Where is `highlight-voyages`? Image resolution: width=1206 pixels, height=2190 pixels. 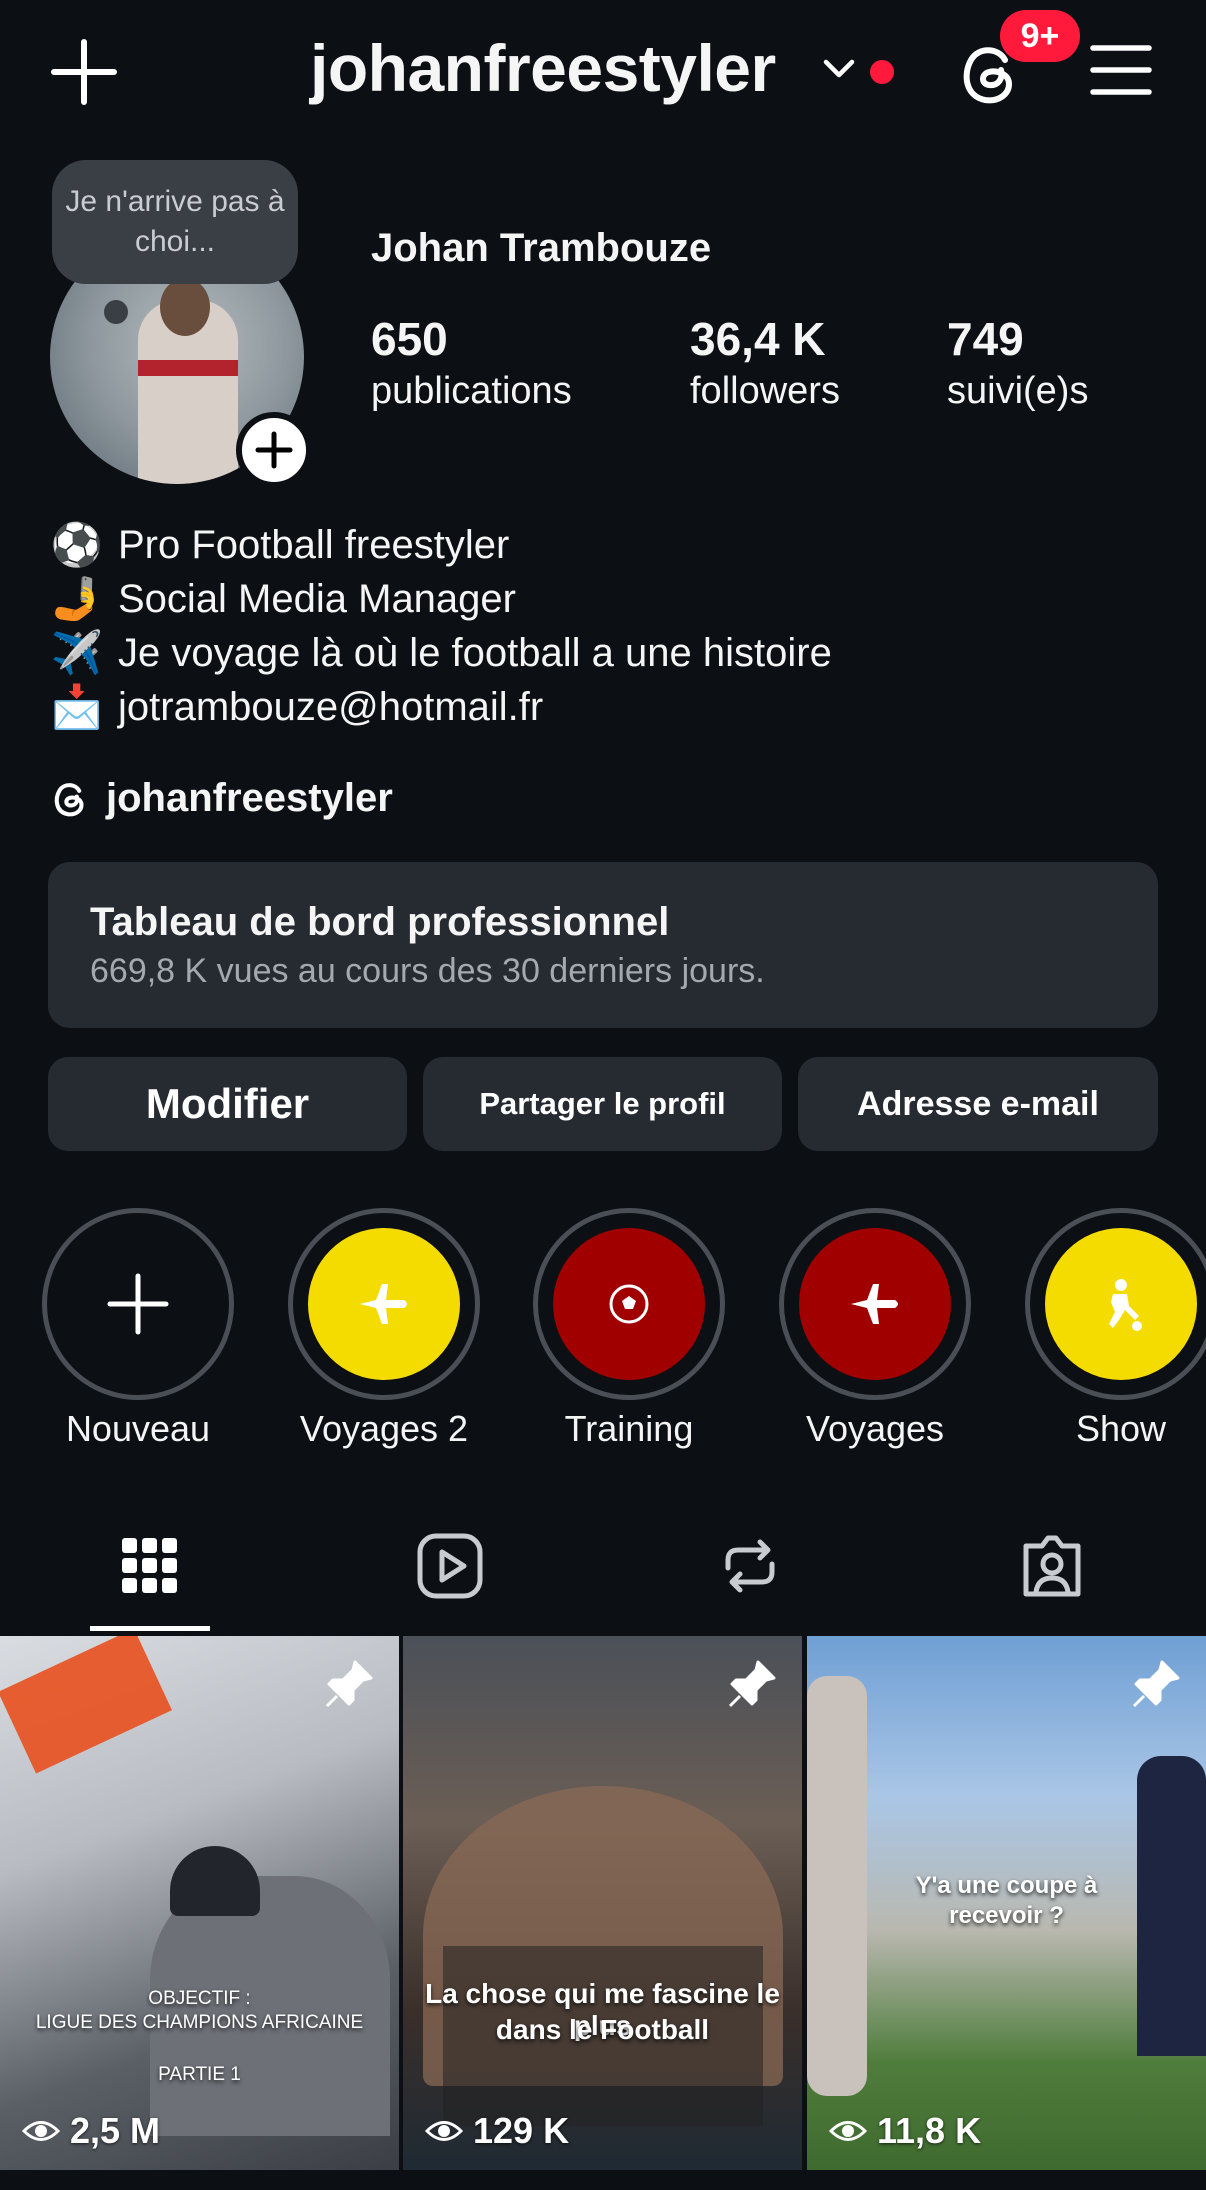
highlight-voyages is located at coordinates (875, 1304).